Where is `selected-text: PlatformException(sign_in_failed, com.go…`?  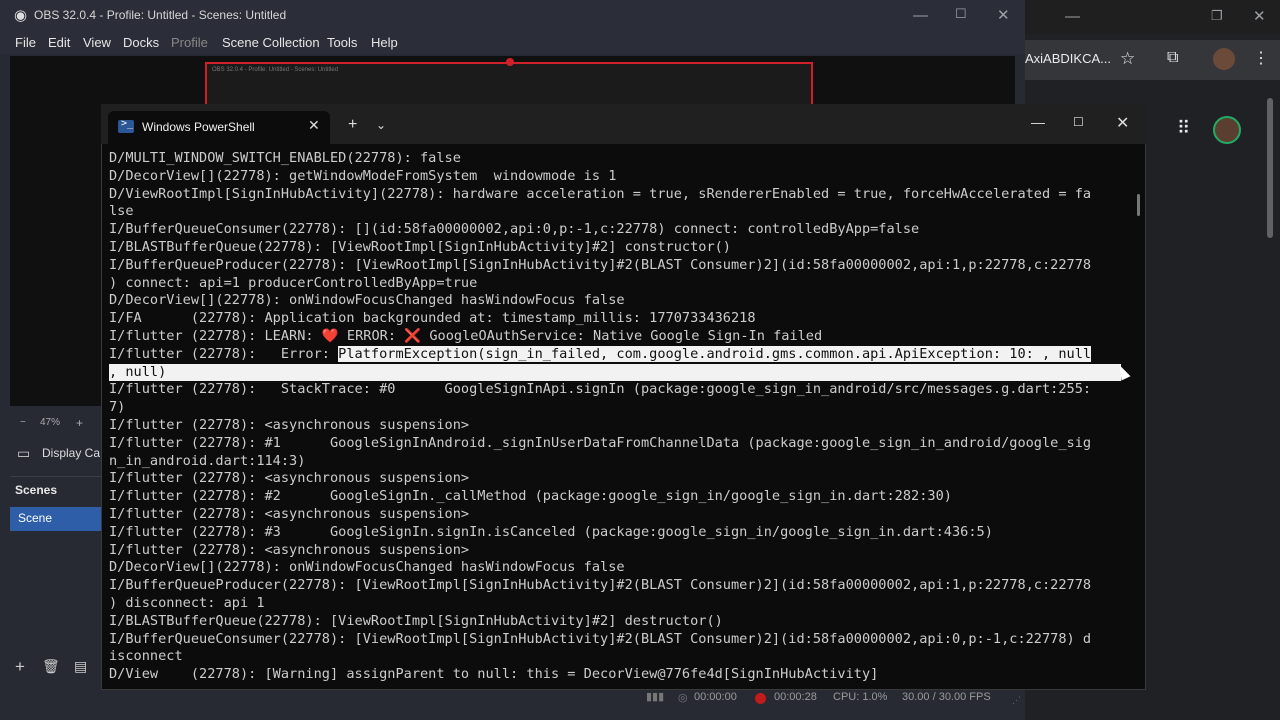
selected-text: PlatformException(sign_in_failed, com.go… is located at coordinates (715, 353).